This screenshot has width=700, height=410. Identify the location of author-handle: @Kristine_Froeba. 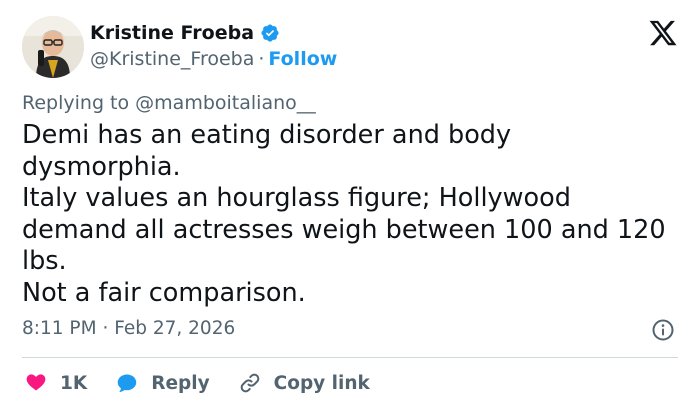
(172, 59).